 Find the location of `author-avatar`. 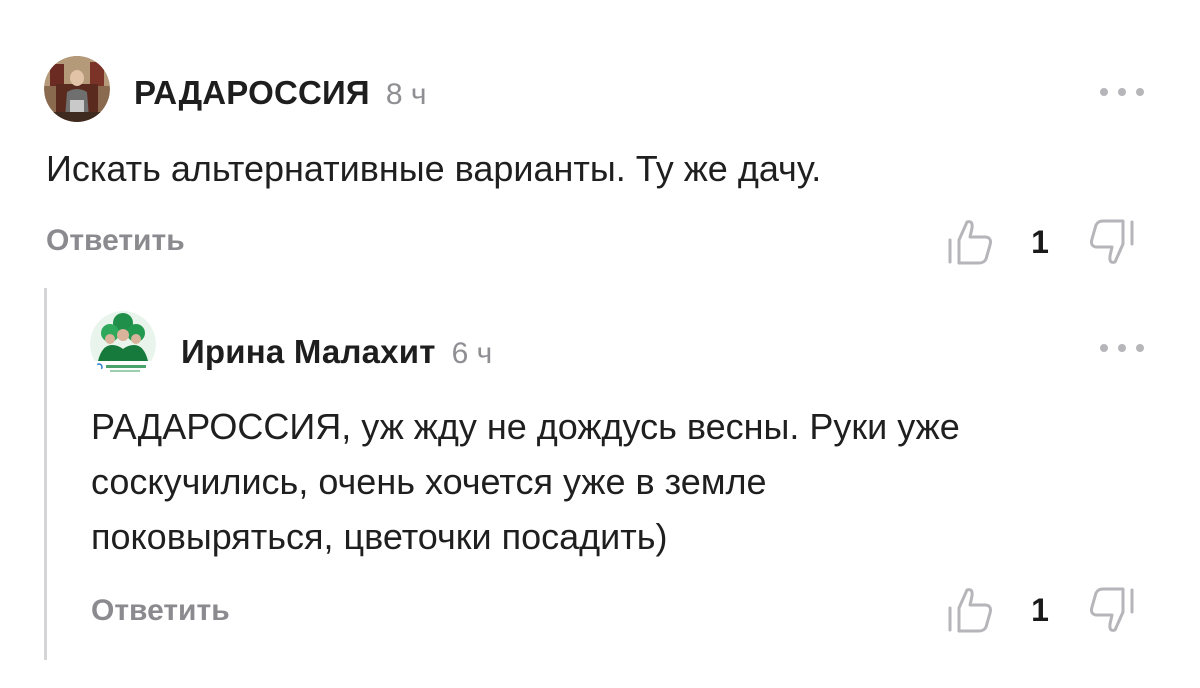

author-avatar is located at coordinates (123, 344).